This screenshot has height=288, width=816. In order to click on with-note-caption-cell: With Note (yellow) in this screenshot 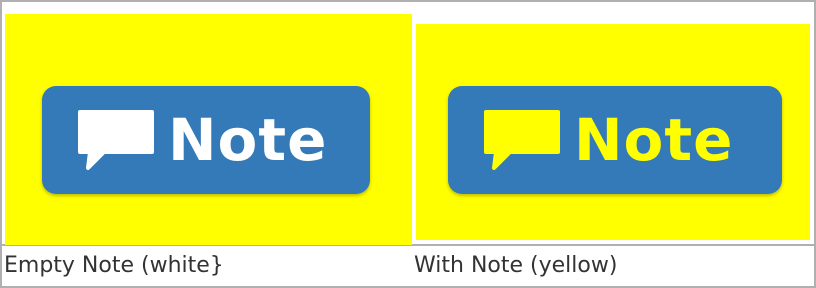, I will do `click(614, 267)`.